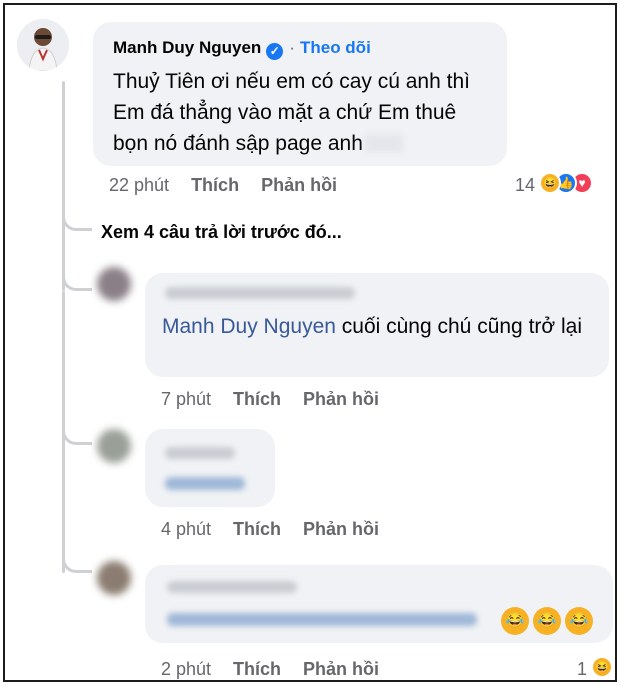 Image resolution: width=620 pixels, height=685 pixels. Describe the element at coordinates (379, 604) in the screenshot. I see `reply-bubble: 😂 😂 😂` at that location.